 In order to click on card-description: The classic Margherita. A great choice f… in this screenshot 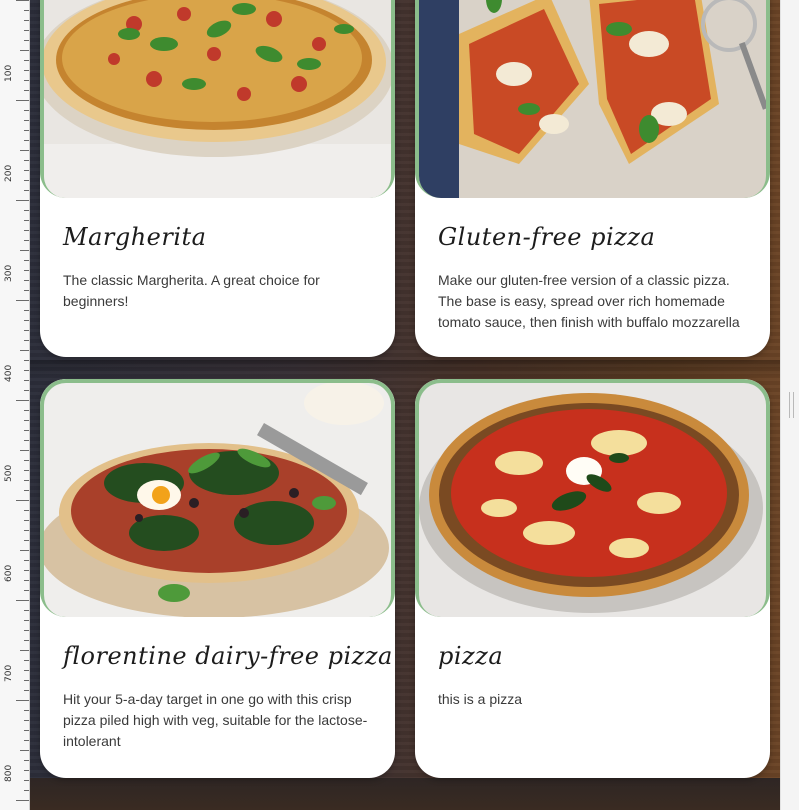, I will do `click(191, 290)`.